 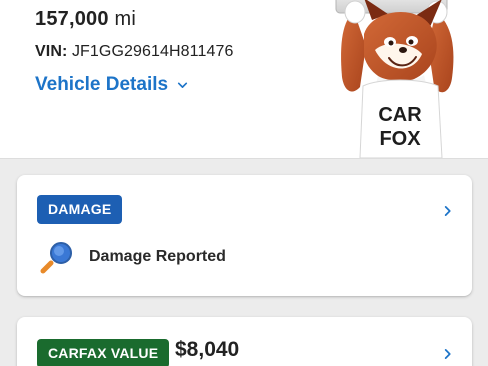 I want to click on left-arm, so click(x=353, y=52).